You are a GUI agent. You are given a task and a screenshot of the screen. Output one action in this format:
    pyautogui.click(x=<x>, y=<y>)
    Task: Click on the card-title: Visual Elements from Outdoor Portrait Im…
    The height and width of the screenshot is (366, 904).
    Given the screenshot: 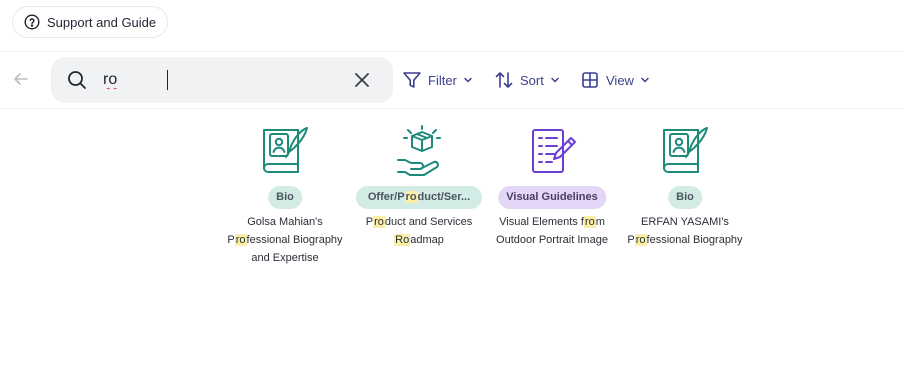 What is the action you would take?
    pyautogui.click(x=552, y=231)
    